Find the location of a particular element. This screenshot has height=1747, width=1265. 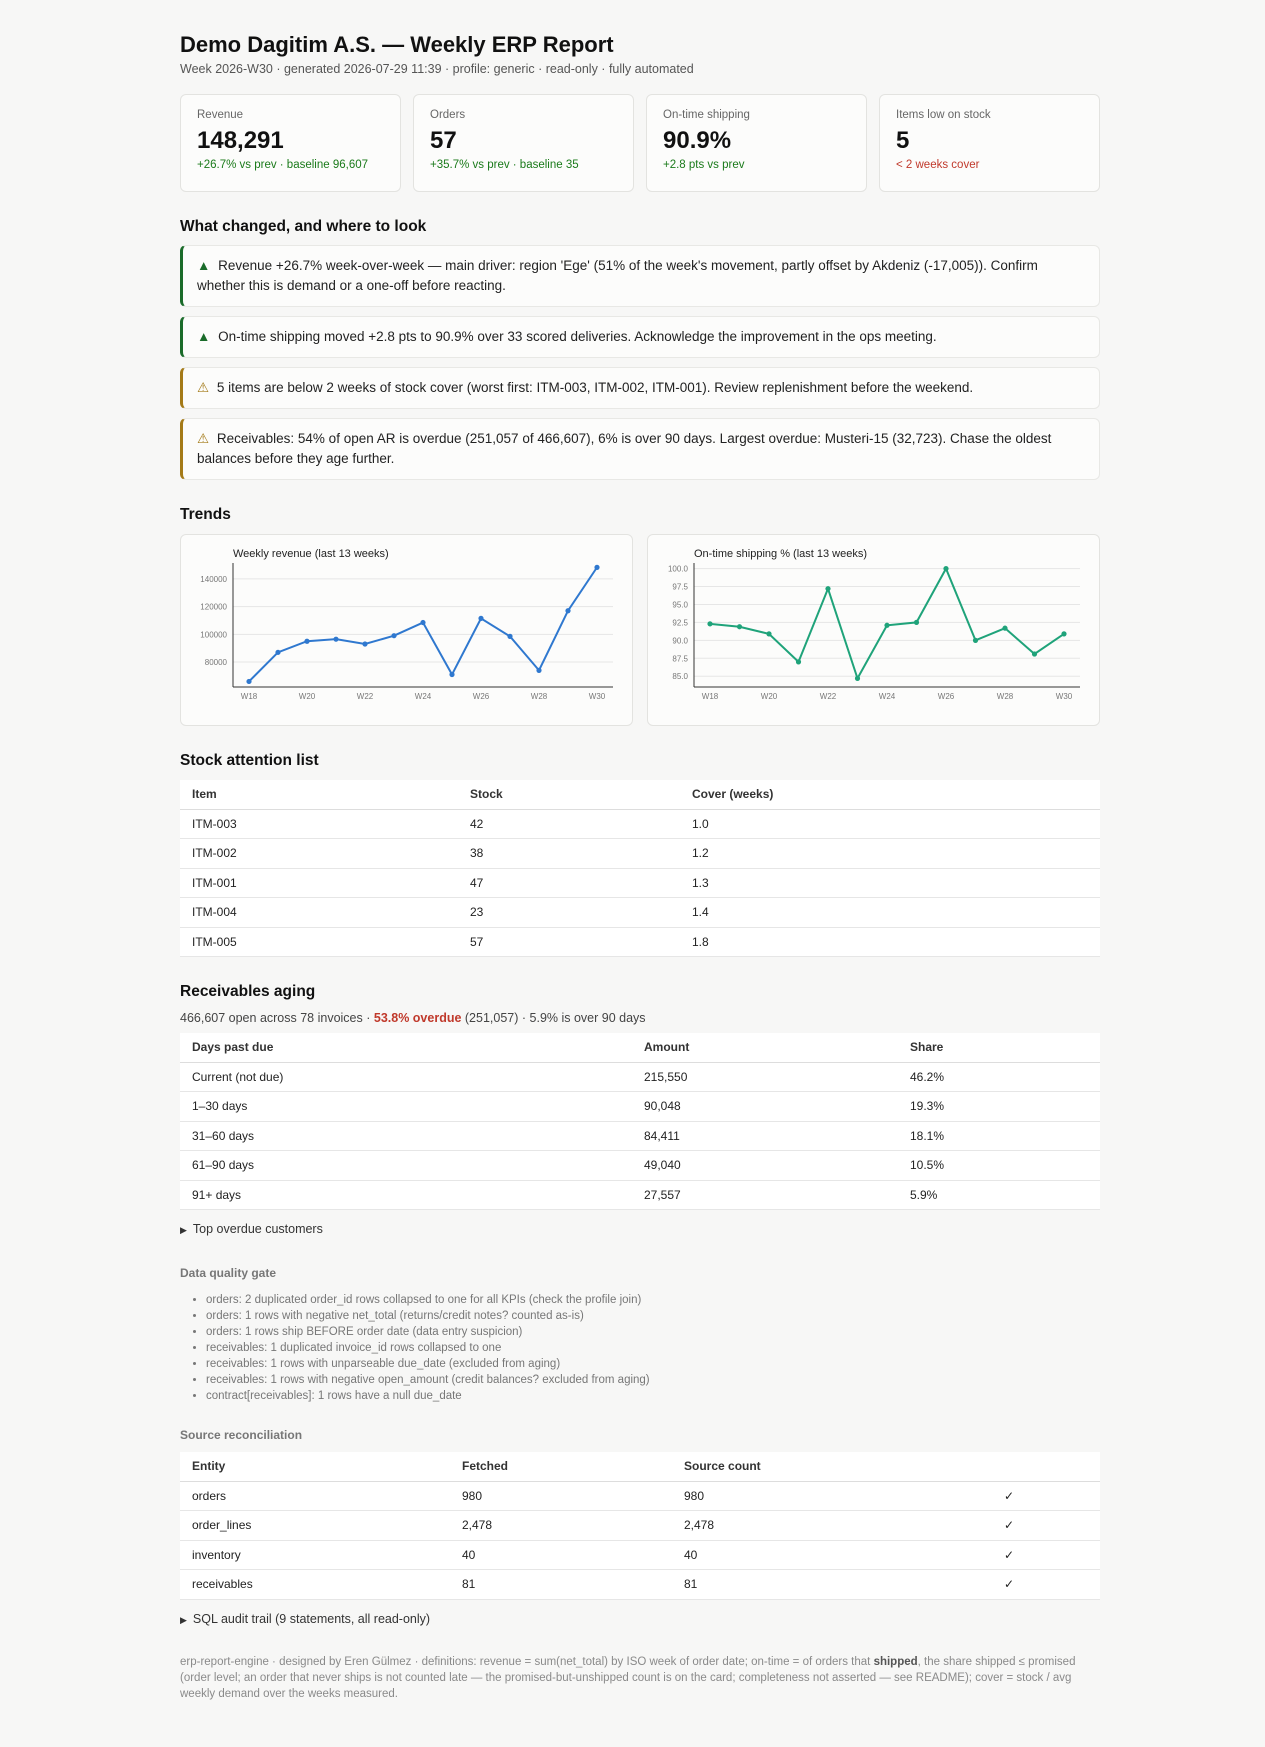

cell-bucket: 91+ days is located at coordinates (406, 1195).